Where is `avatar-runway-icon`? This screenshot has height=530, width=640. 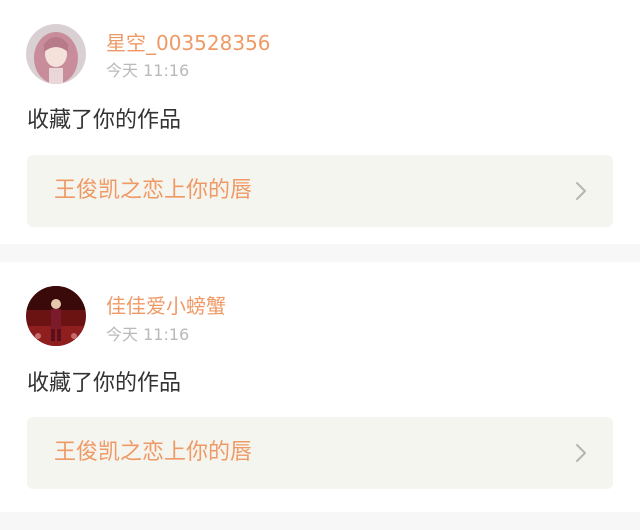
avatar-runway-icon is located at coordinates (56, 316).